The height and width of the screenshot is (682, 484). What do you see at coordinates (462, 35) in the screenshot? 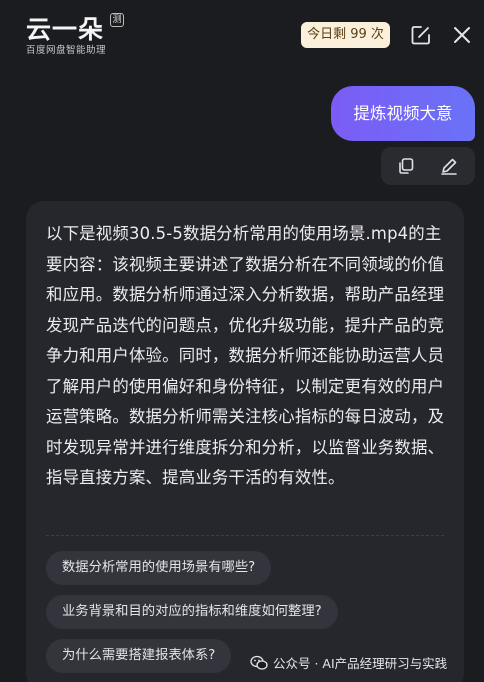
I see `close-icon` at bounding box center [462, 35].